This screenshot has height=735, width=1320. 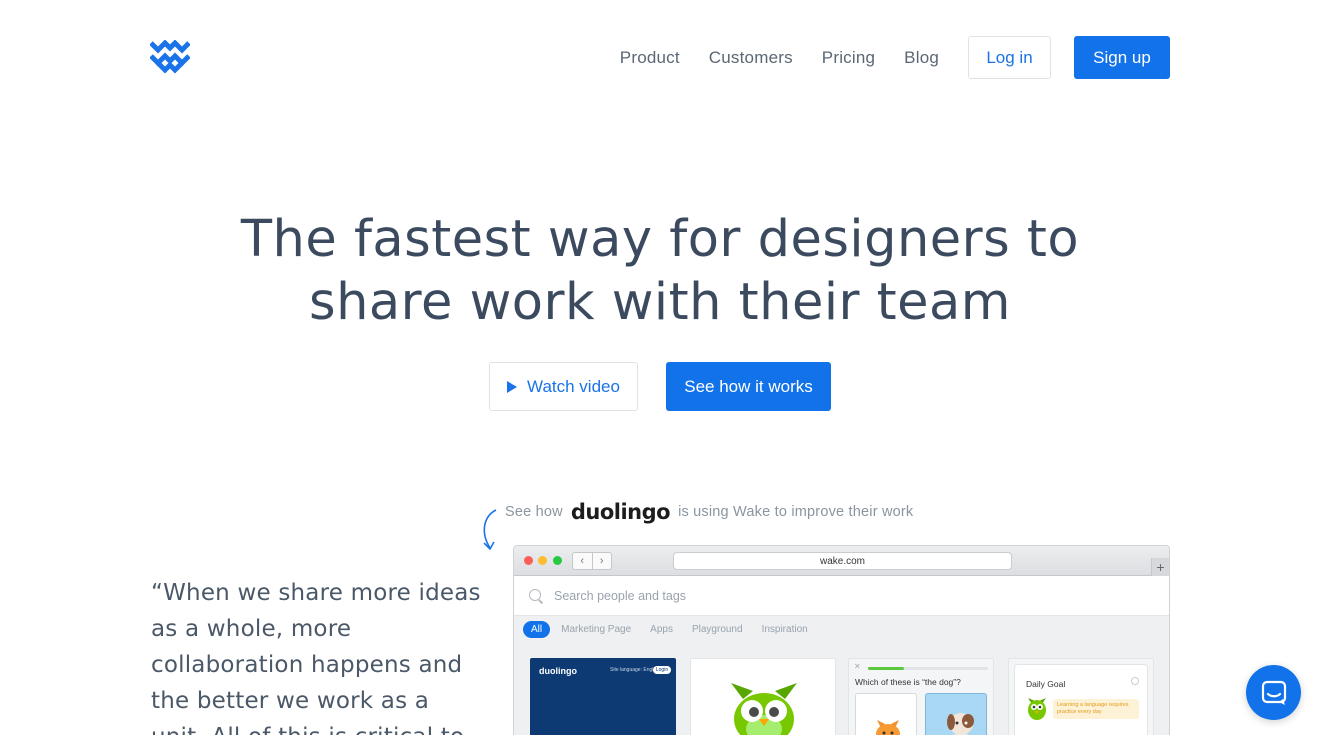 I want to click on promo-suffix: is using Wake to improve their work, so click(x=796, y=512).